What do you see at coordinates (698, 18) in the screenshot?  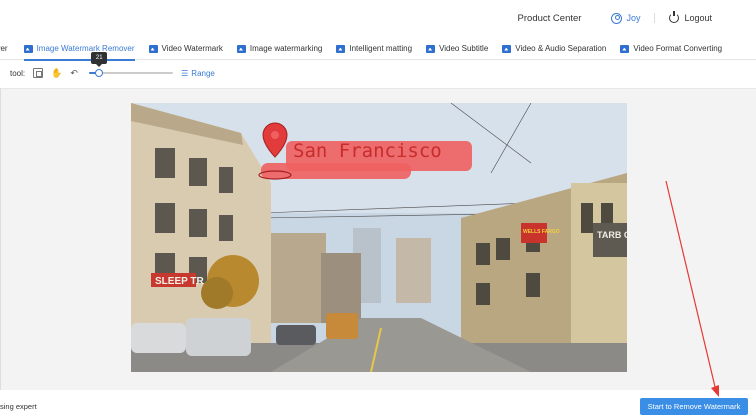 I see `logout-label: Logout` at bounding box center [698, 18].